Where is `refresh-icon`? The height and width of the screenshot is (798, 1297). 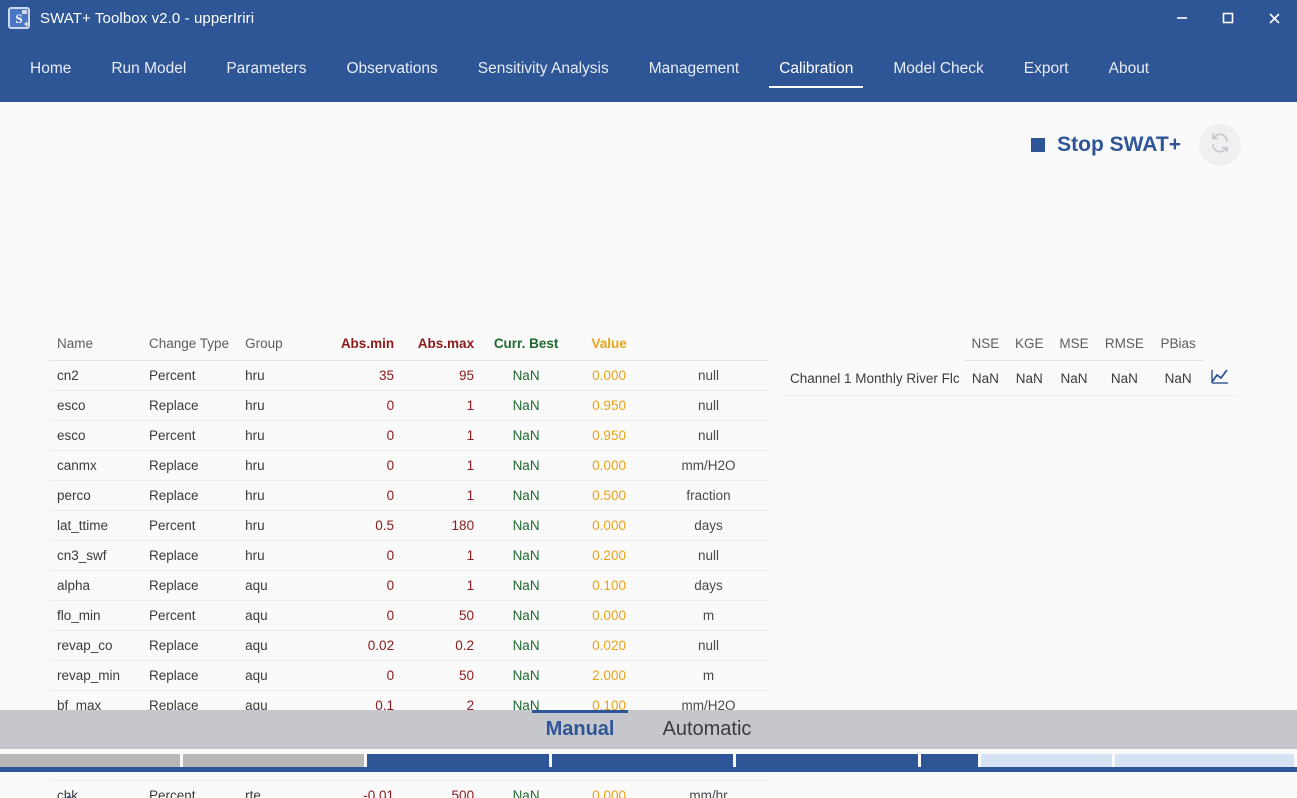
refresh-icon is located at coordinates (1220, 145).